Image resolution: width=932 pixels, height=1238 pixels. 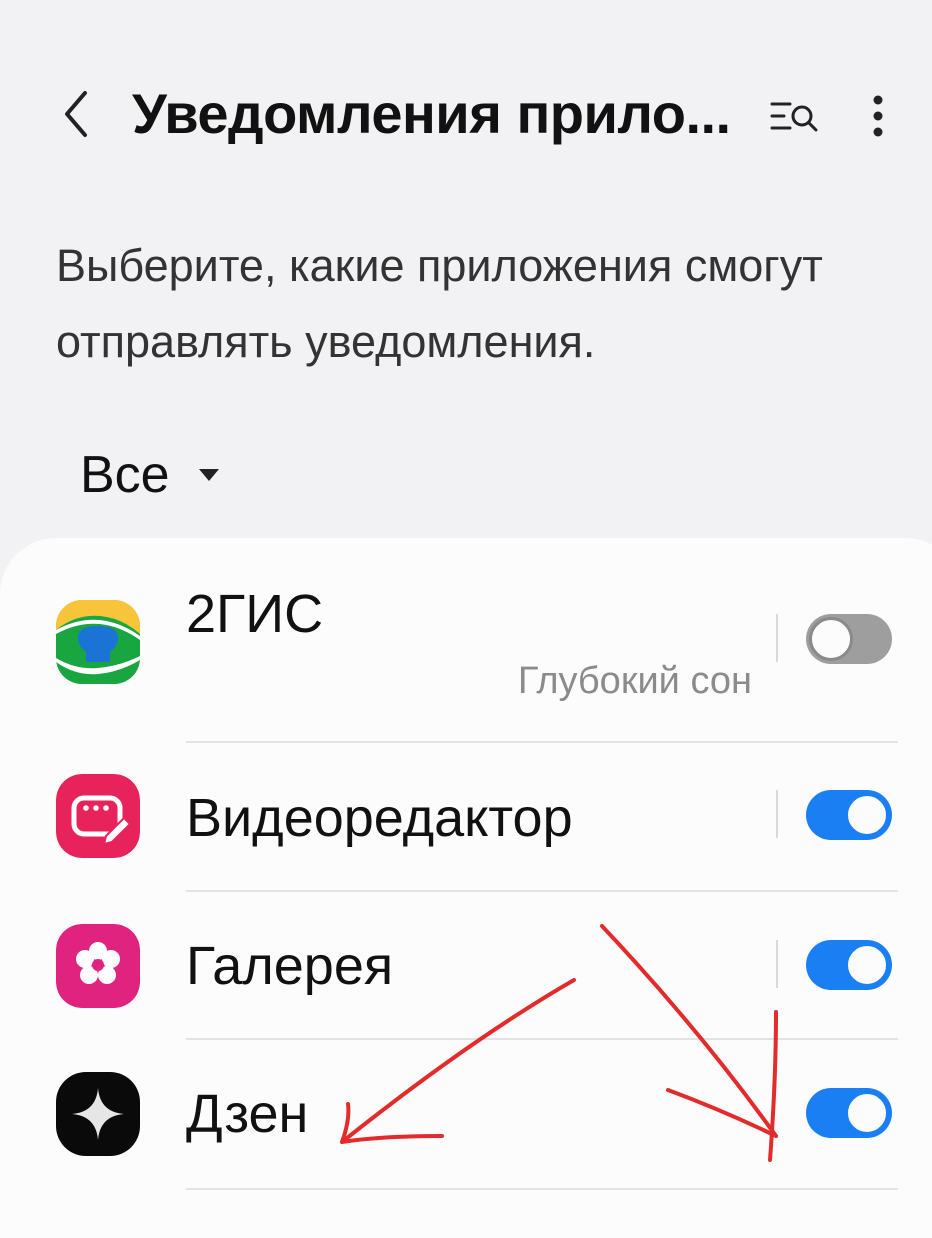 What do you see at coordinates (98, 816) in the screenshot?
I see `video-editor-icon` at bounding box center [98, 816].